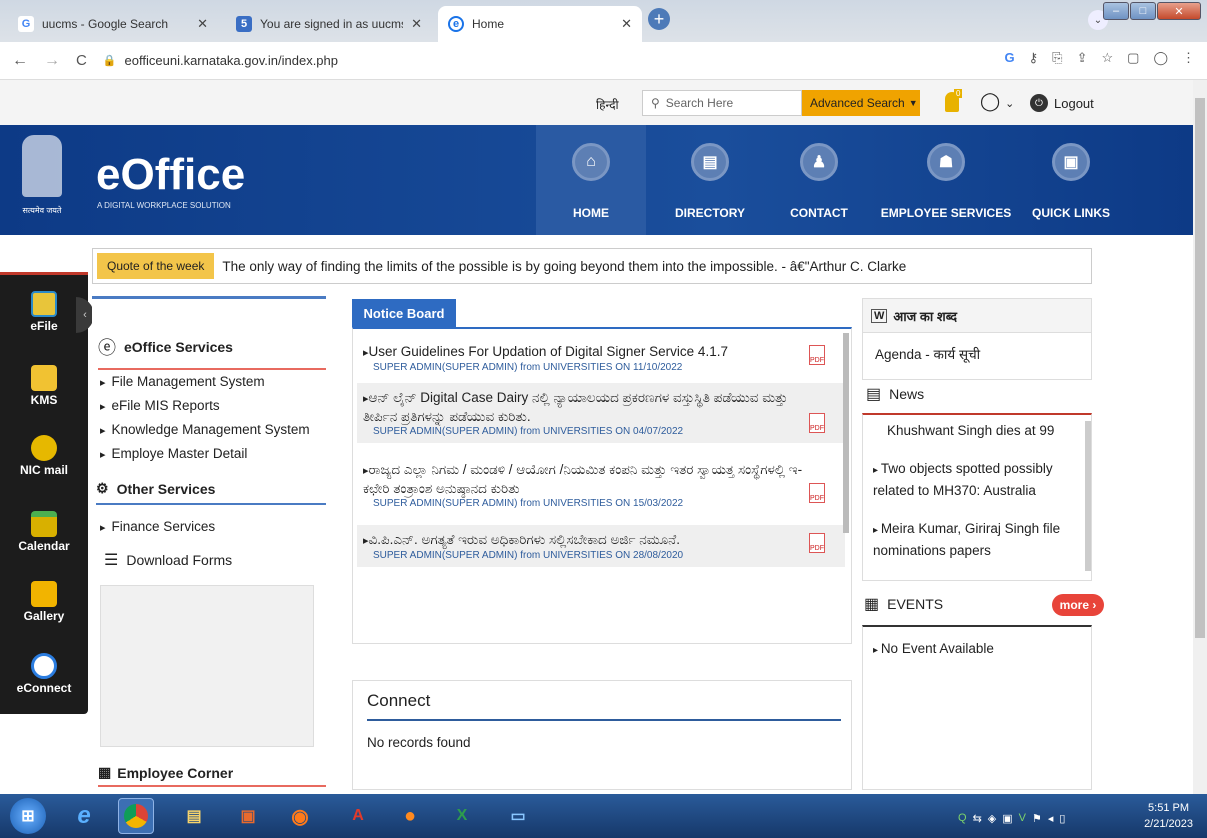 This screenshot has height=838, width=1207. Describe the element at coordinates (1160, 58) in the screenshot. I see `profile-icon: ◯` at that location.